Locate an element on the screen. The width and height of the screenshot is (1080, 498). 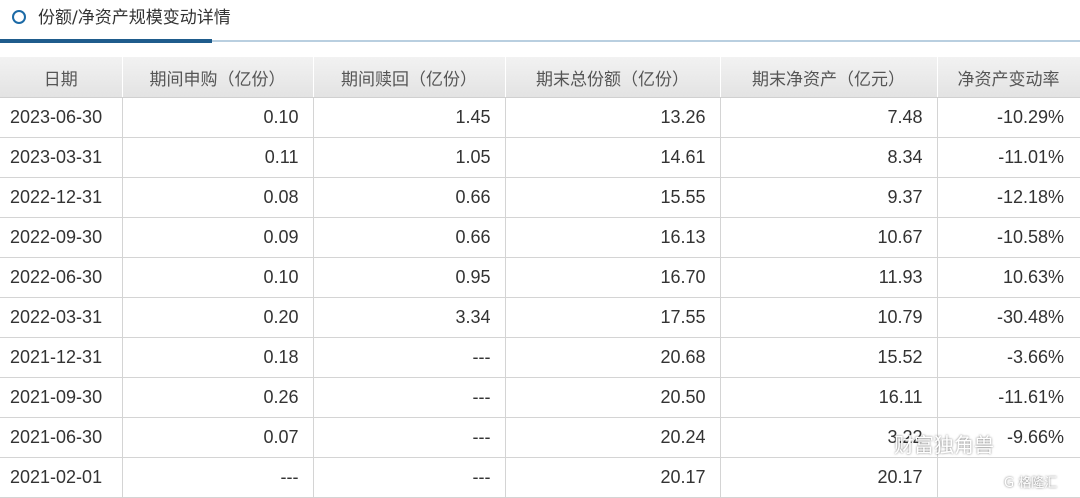
column-header-net-assets: 期末净资产（亿元） is located at coordinates (829, 77).